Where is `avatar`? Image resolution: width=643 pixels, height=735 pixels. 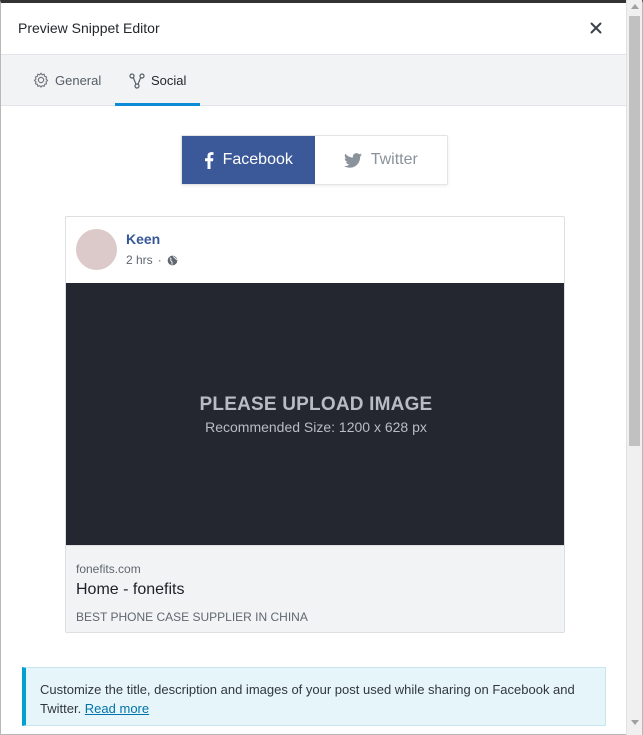
avatar is located at coordinates (96, 249).